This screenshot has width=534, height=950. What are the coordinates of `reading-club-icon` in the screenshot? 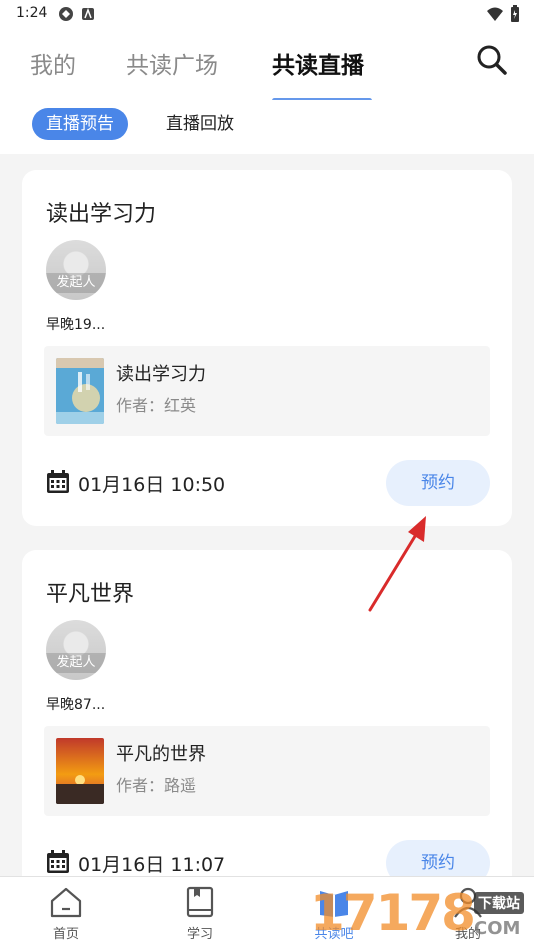 It's located at (334, 904).